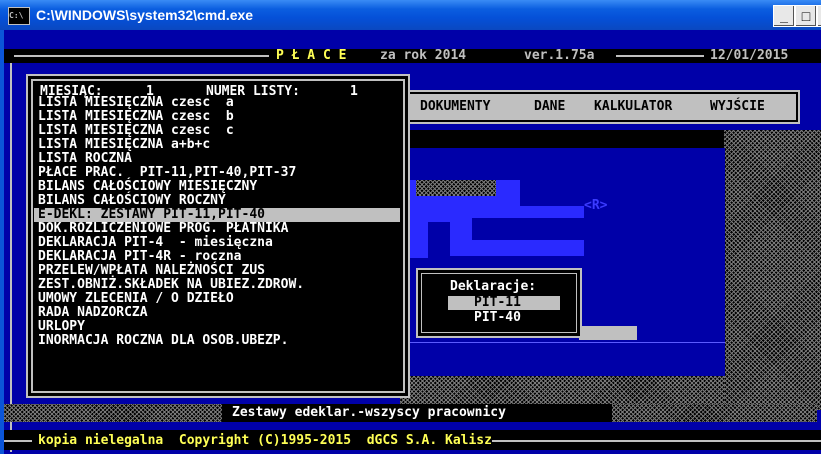  I want to click on header-rule-right, so click(660, 56).